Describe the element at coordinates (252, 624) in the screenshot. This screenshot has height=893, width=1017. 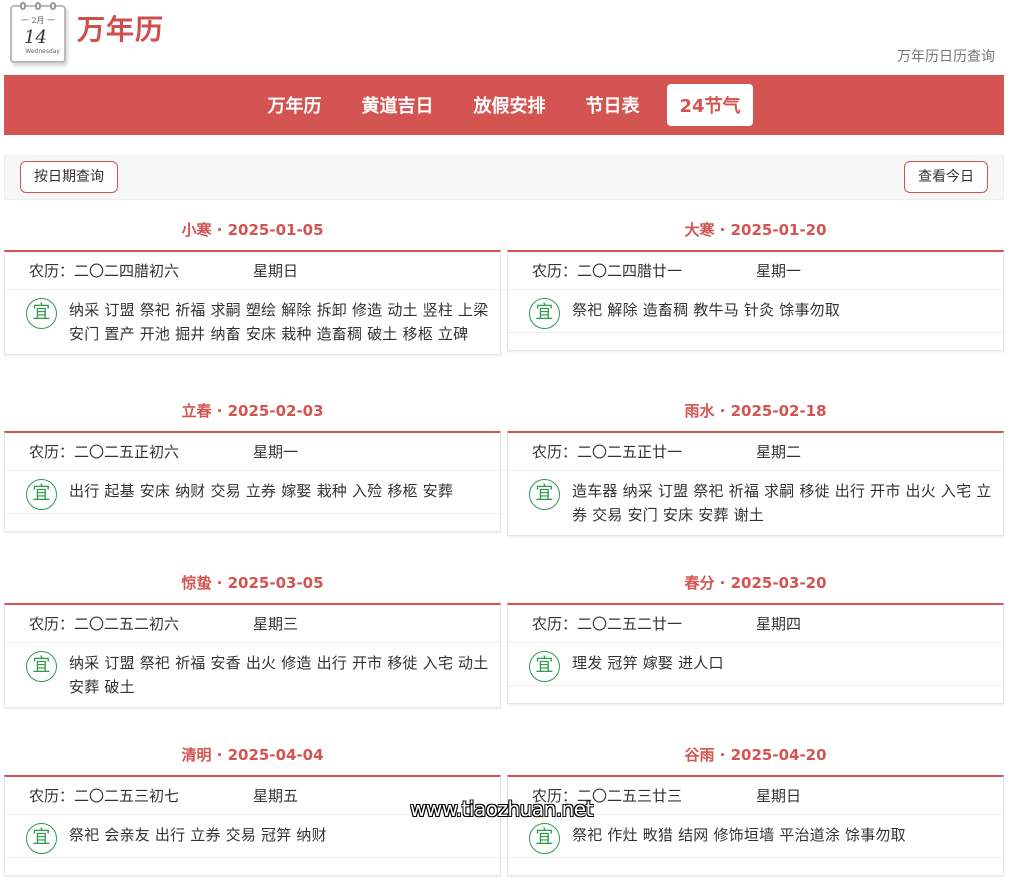
I see `info-row: 农历：二〇二五二初六 星期三` at that location.